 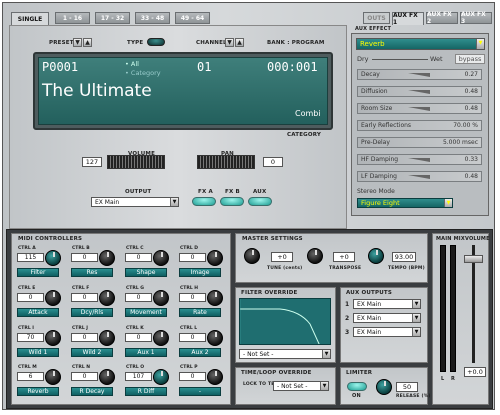 What do you see at coordinates (30, 376) in the screenshot?
I see `controller-value: 6` at bounding box center [30, 376].